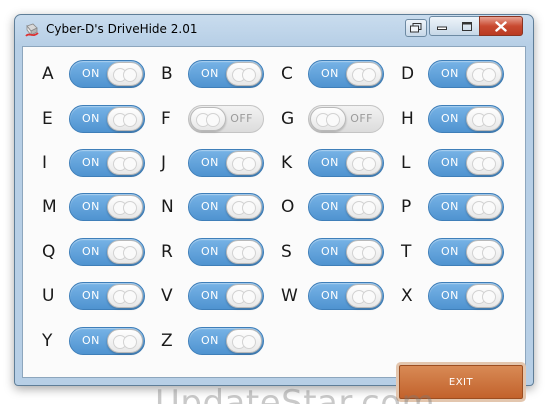 The width and height of the screenshot is (552, 404). I want to click on drive-p: P ON, so click(452, 207).